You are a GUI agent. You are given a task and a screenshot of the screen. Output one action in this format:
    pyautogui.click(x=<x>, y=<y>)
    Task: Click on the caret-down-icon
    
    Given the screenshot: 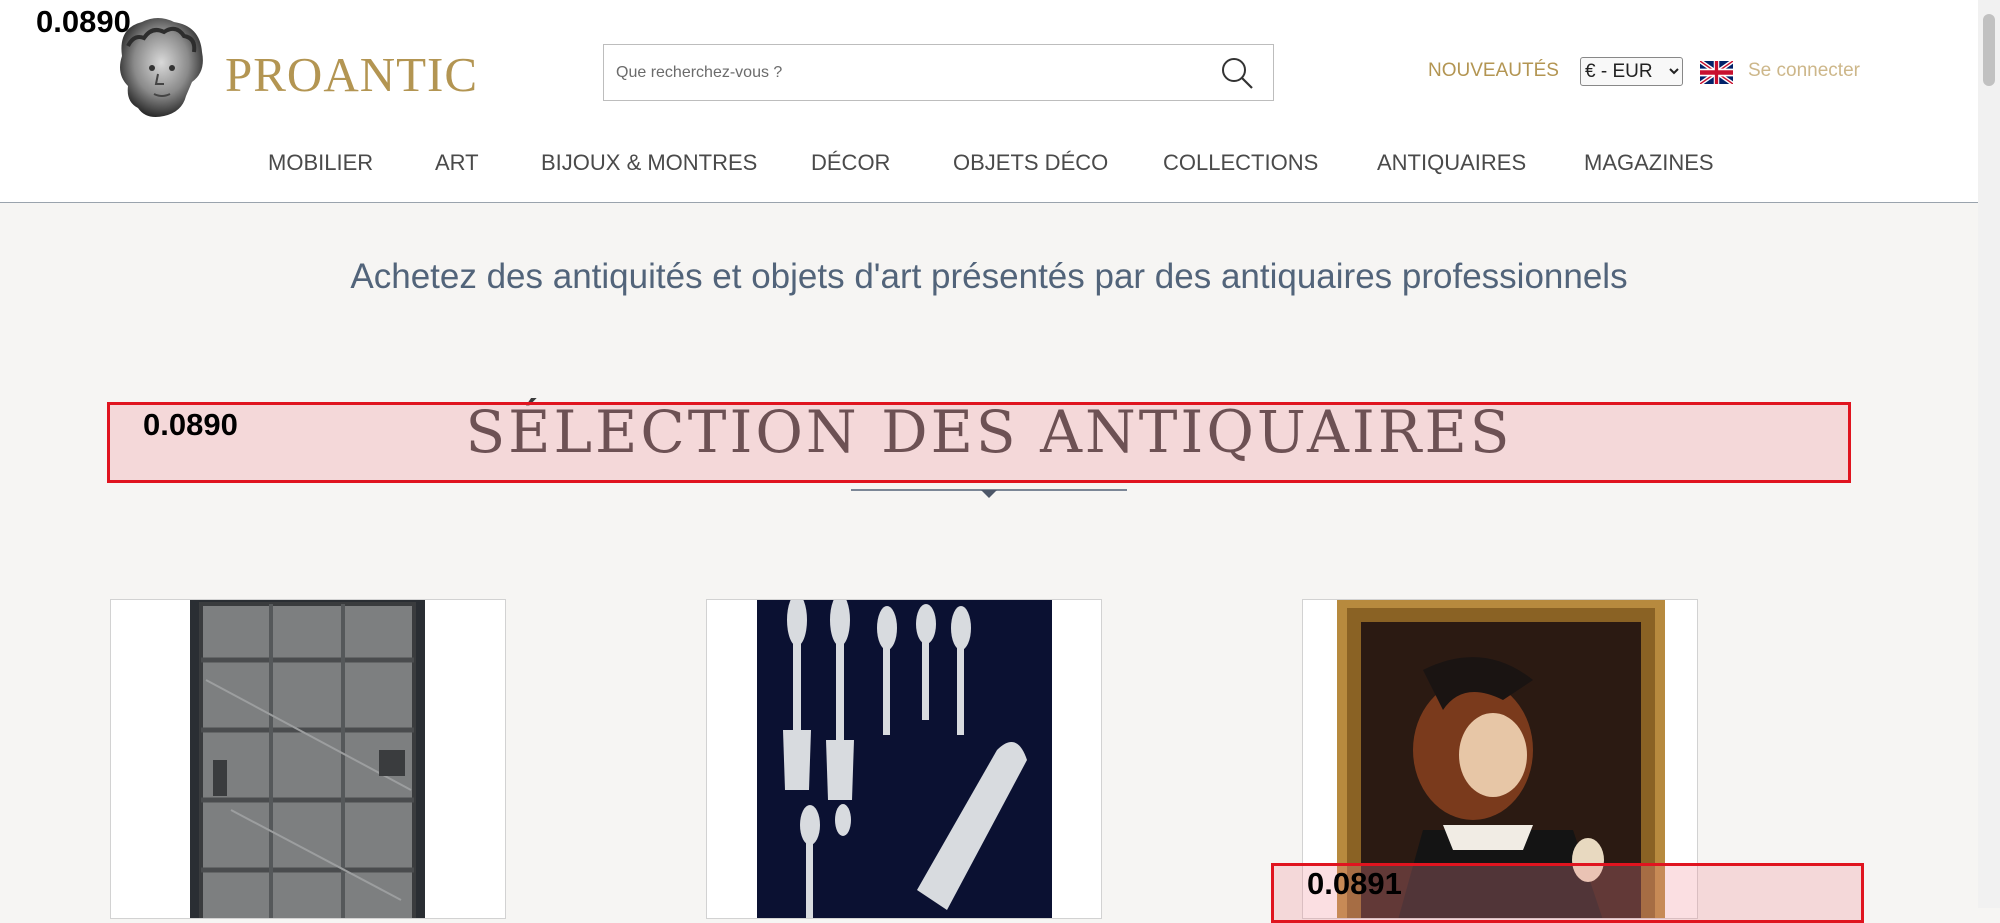 What is the action you would take?
    pyautogui.click(x=989, y=494)
    